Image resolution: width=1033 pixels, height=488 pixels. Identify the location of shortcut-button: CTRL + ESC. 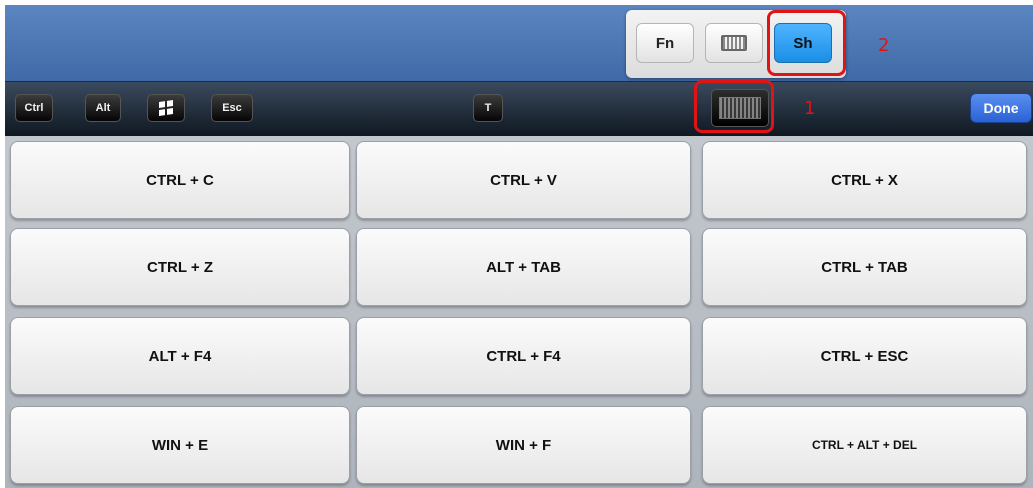
(864, 356).